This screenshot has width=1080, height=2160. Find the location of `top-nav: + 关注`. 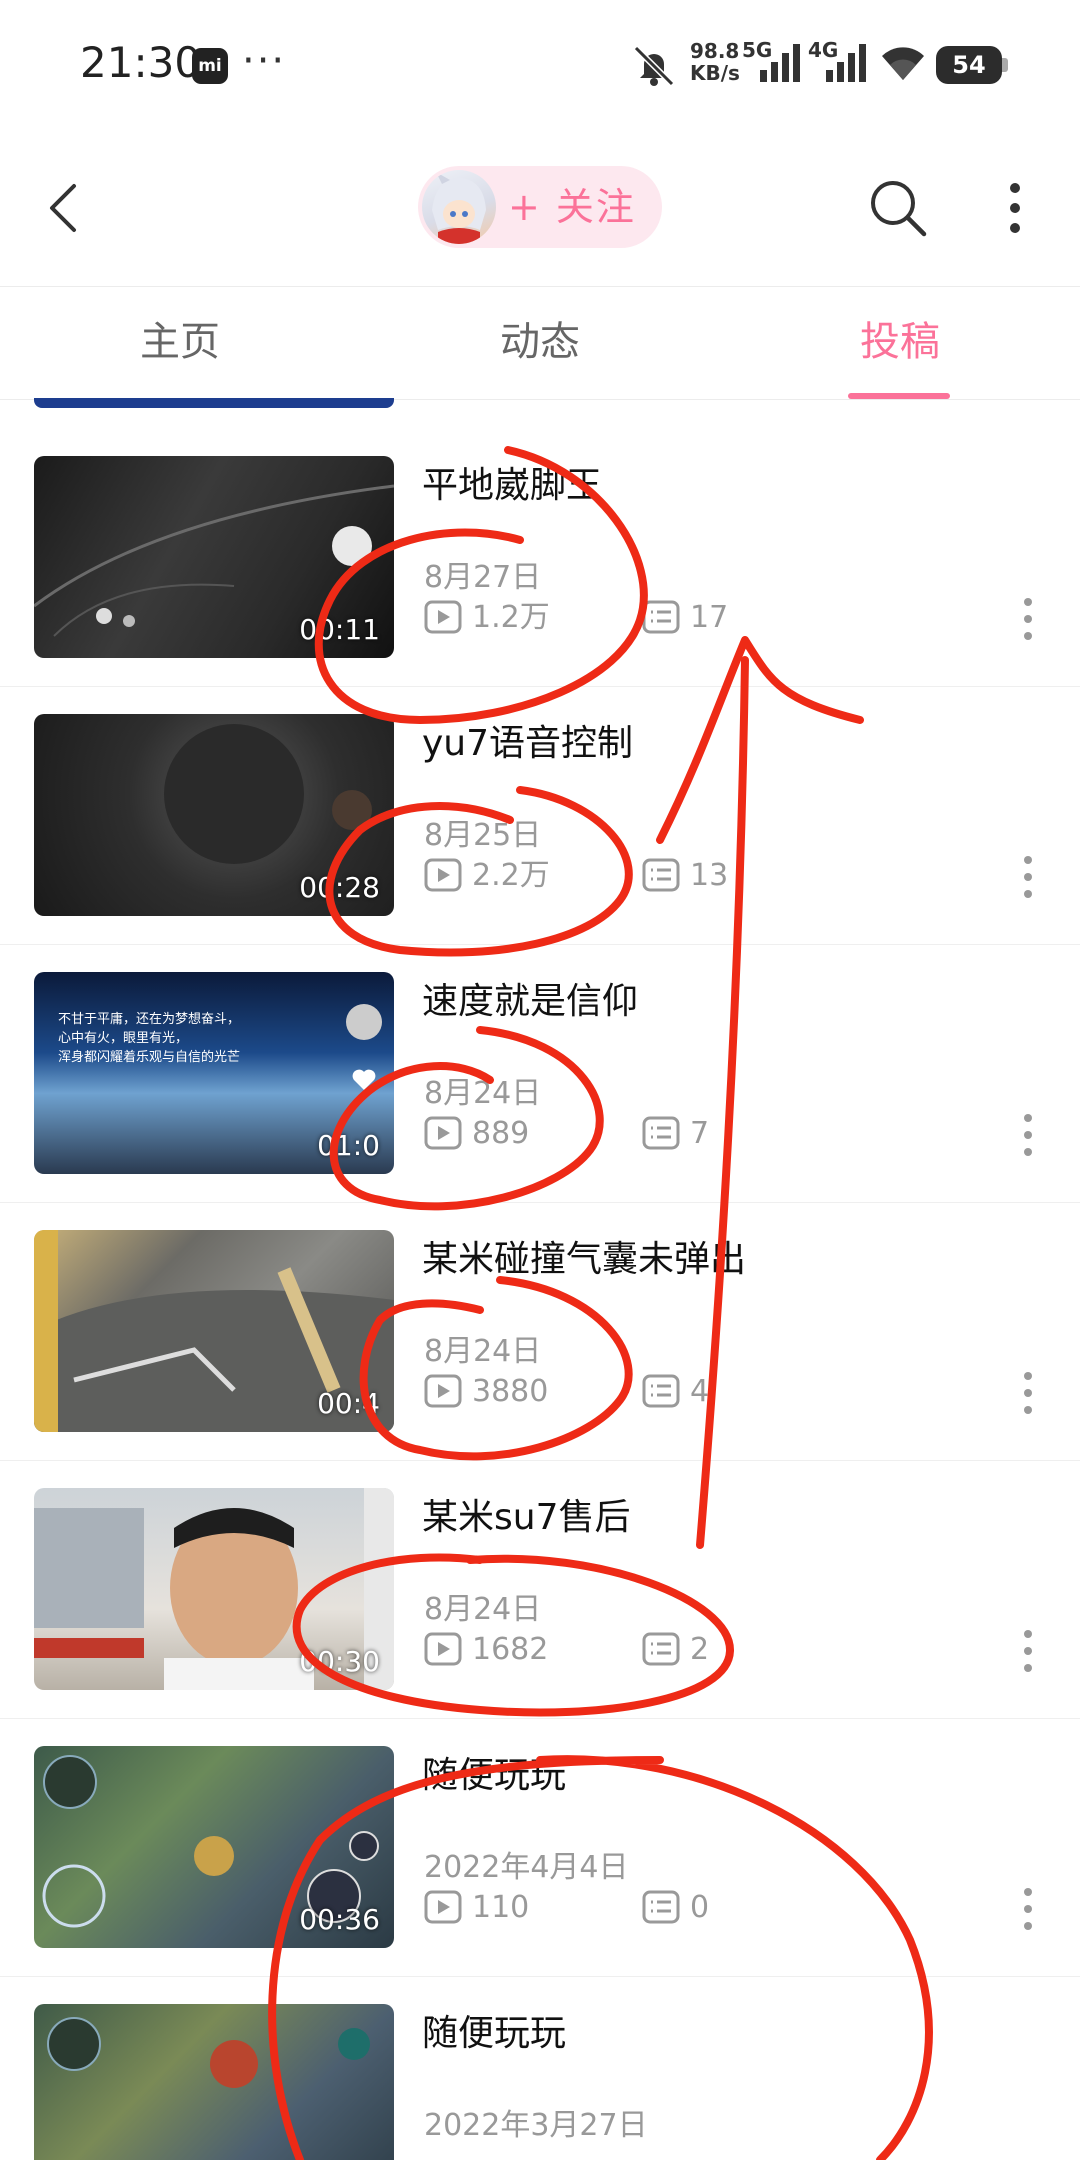

top-nav: + 关注 is located at coordinates (540, 208).